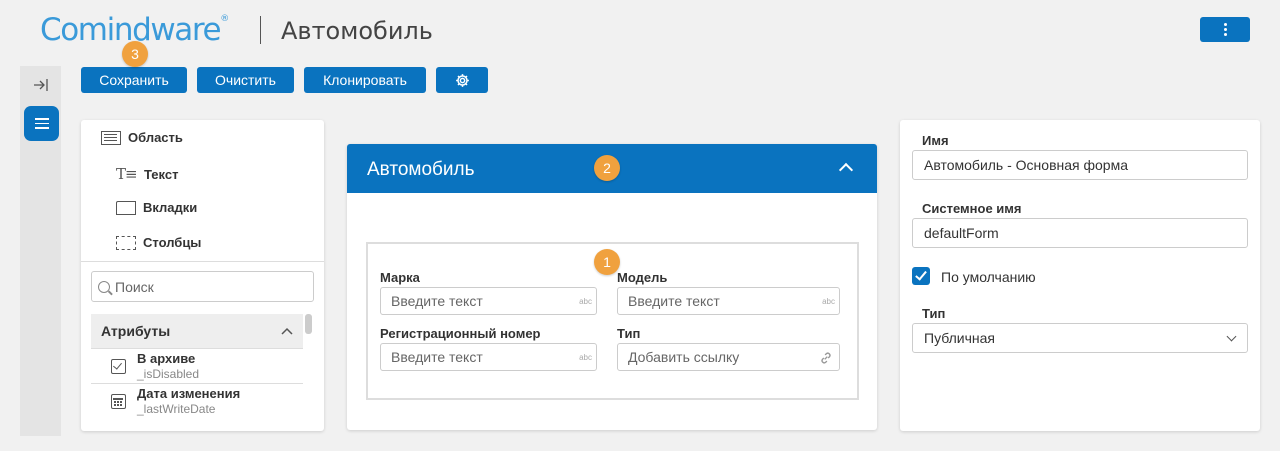 Image resolution: width=1280 pixels, height=451 pixels. What do you see at coordinates (684, 357) in the screenshot?
I see `type-link-placeholder: Добавить ссылку` at bounding box center [684, 357].